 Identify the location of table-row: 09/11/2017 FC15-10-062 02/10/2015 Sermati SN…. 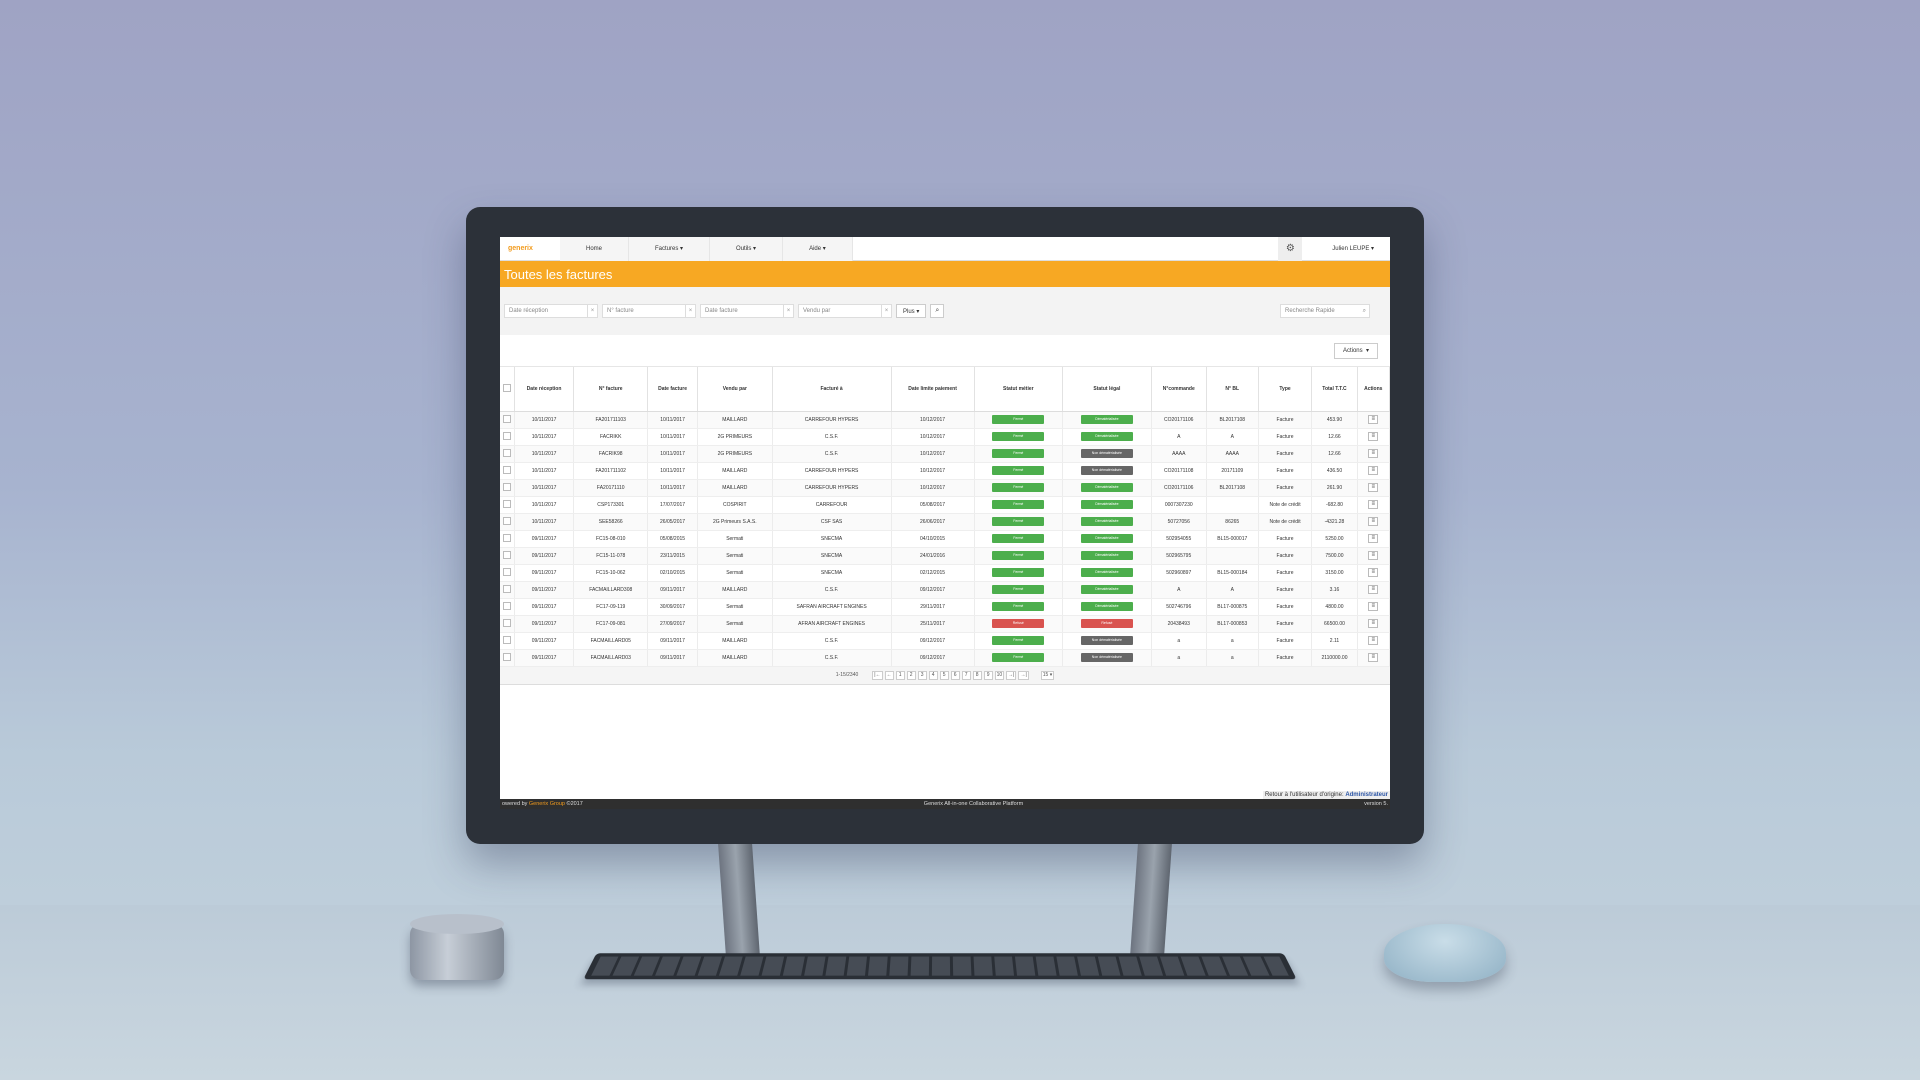
(945, 573).